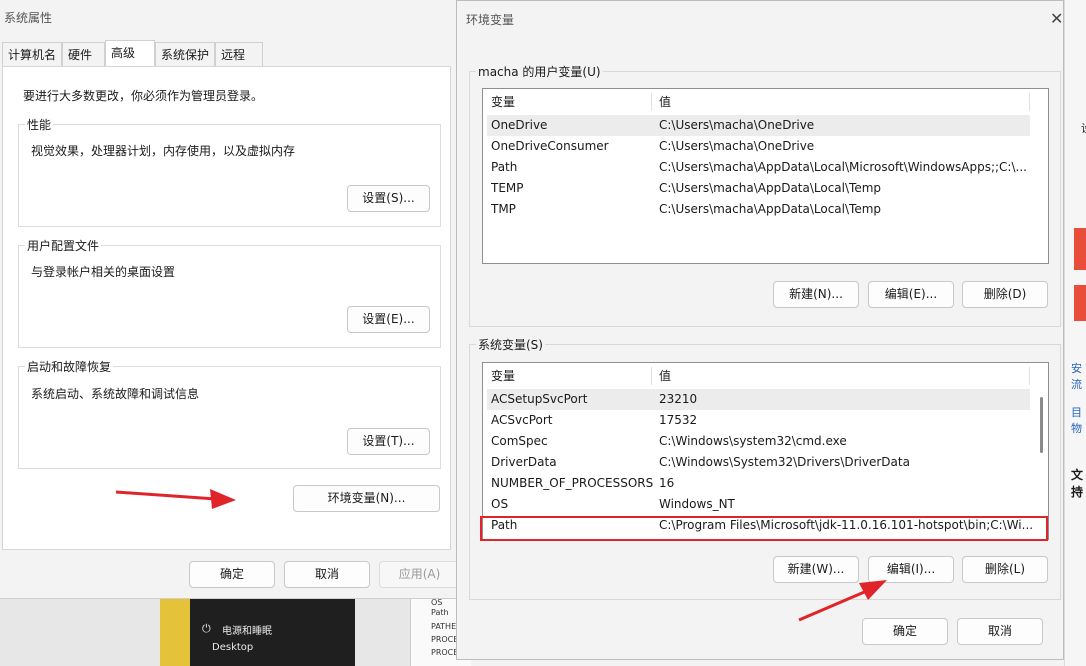 The image size is (1086, 666). What do you see at coordinates (239, 54) in the screenshot?
I see `tab-remote: 远程` at bounding box center [239, 54].